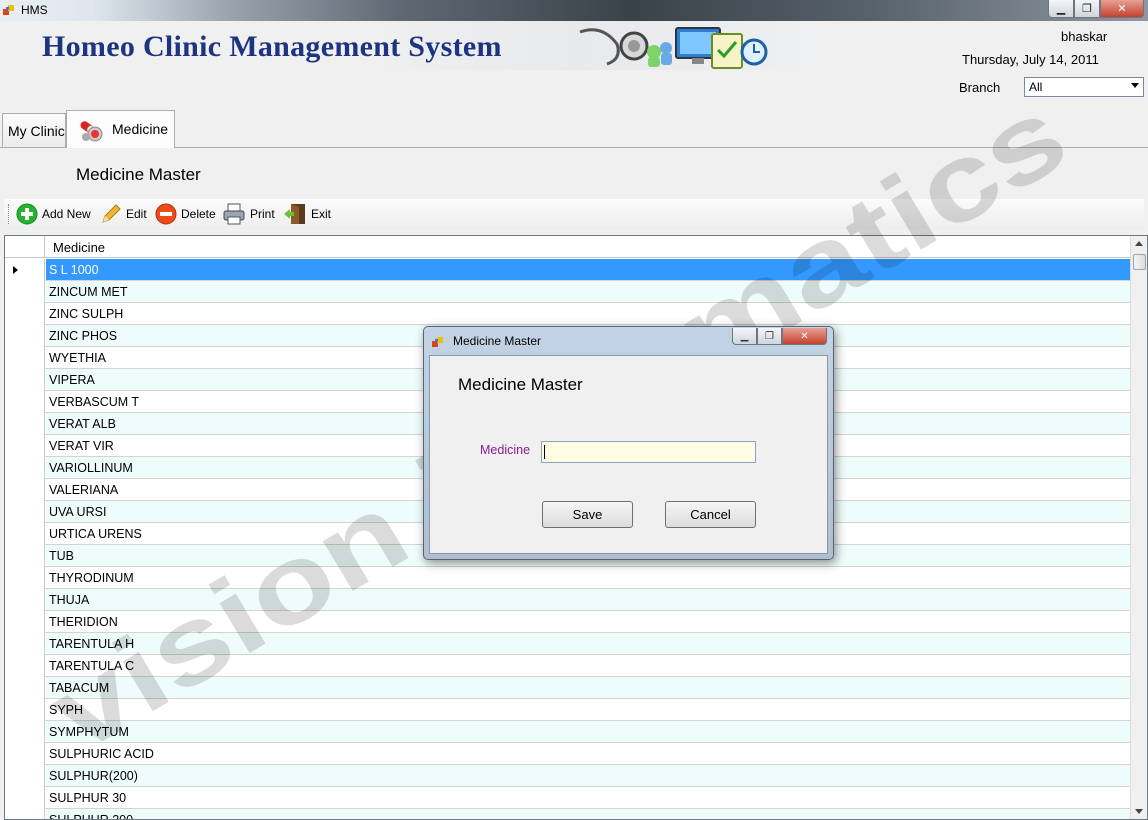 Image resolution: width=1148 pixels, height=820 pixels. What do you see at coordinates (648, 452) in the screenshot?
I see `medicine-input` at bounding box center [648, 452].